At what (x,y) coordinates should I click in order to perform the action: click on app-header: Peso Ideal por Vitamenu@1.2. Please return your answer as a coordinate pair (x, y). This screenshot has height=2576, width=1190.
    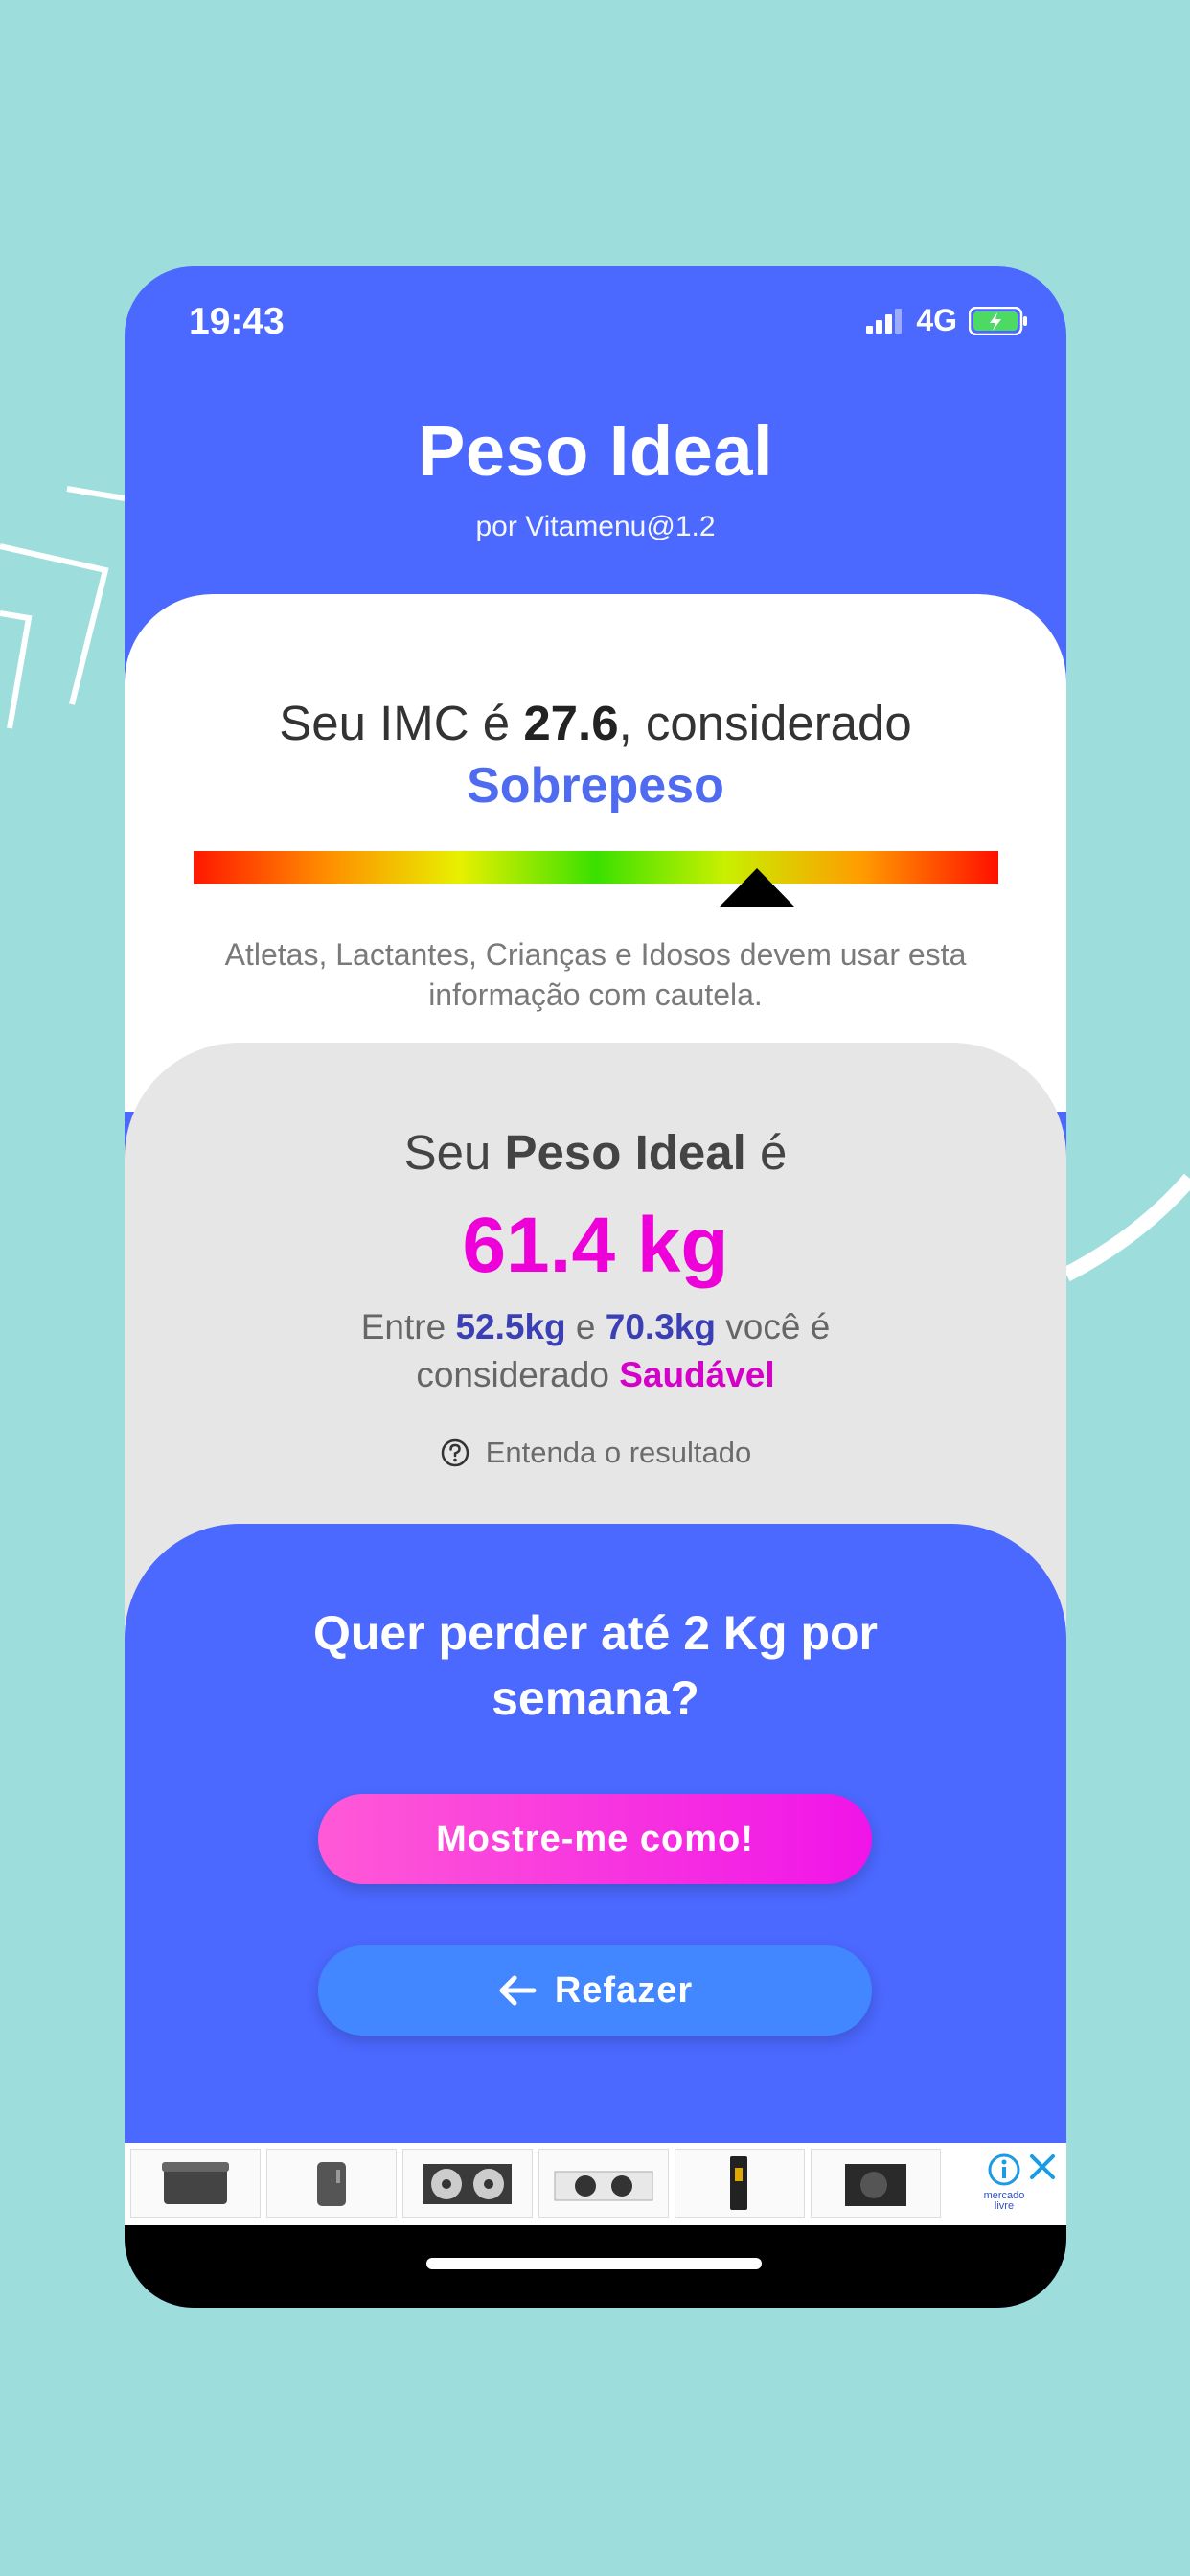
    Looking at the image, I should click on (595, 476).